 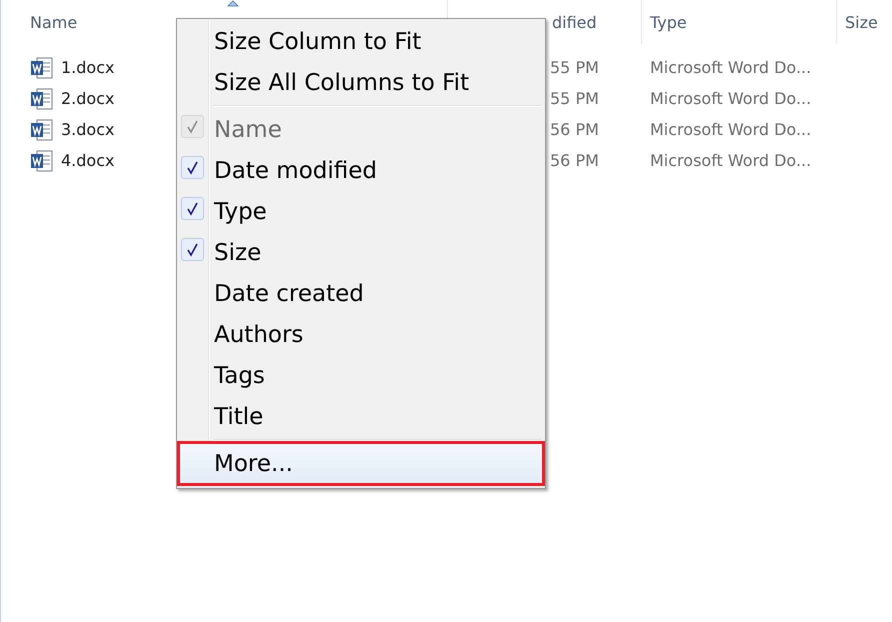 I want to click on menu-item: Size Column to Fit, so click(x=361, y=41).